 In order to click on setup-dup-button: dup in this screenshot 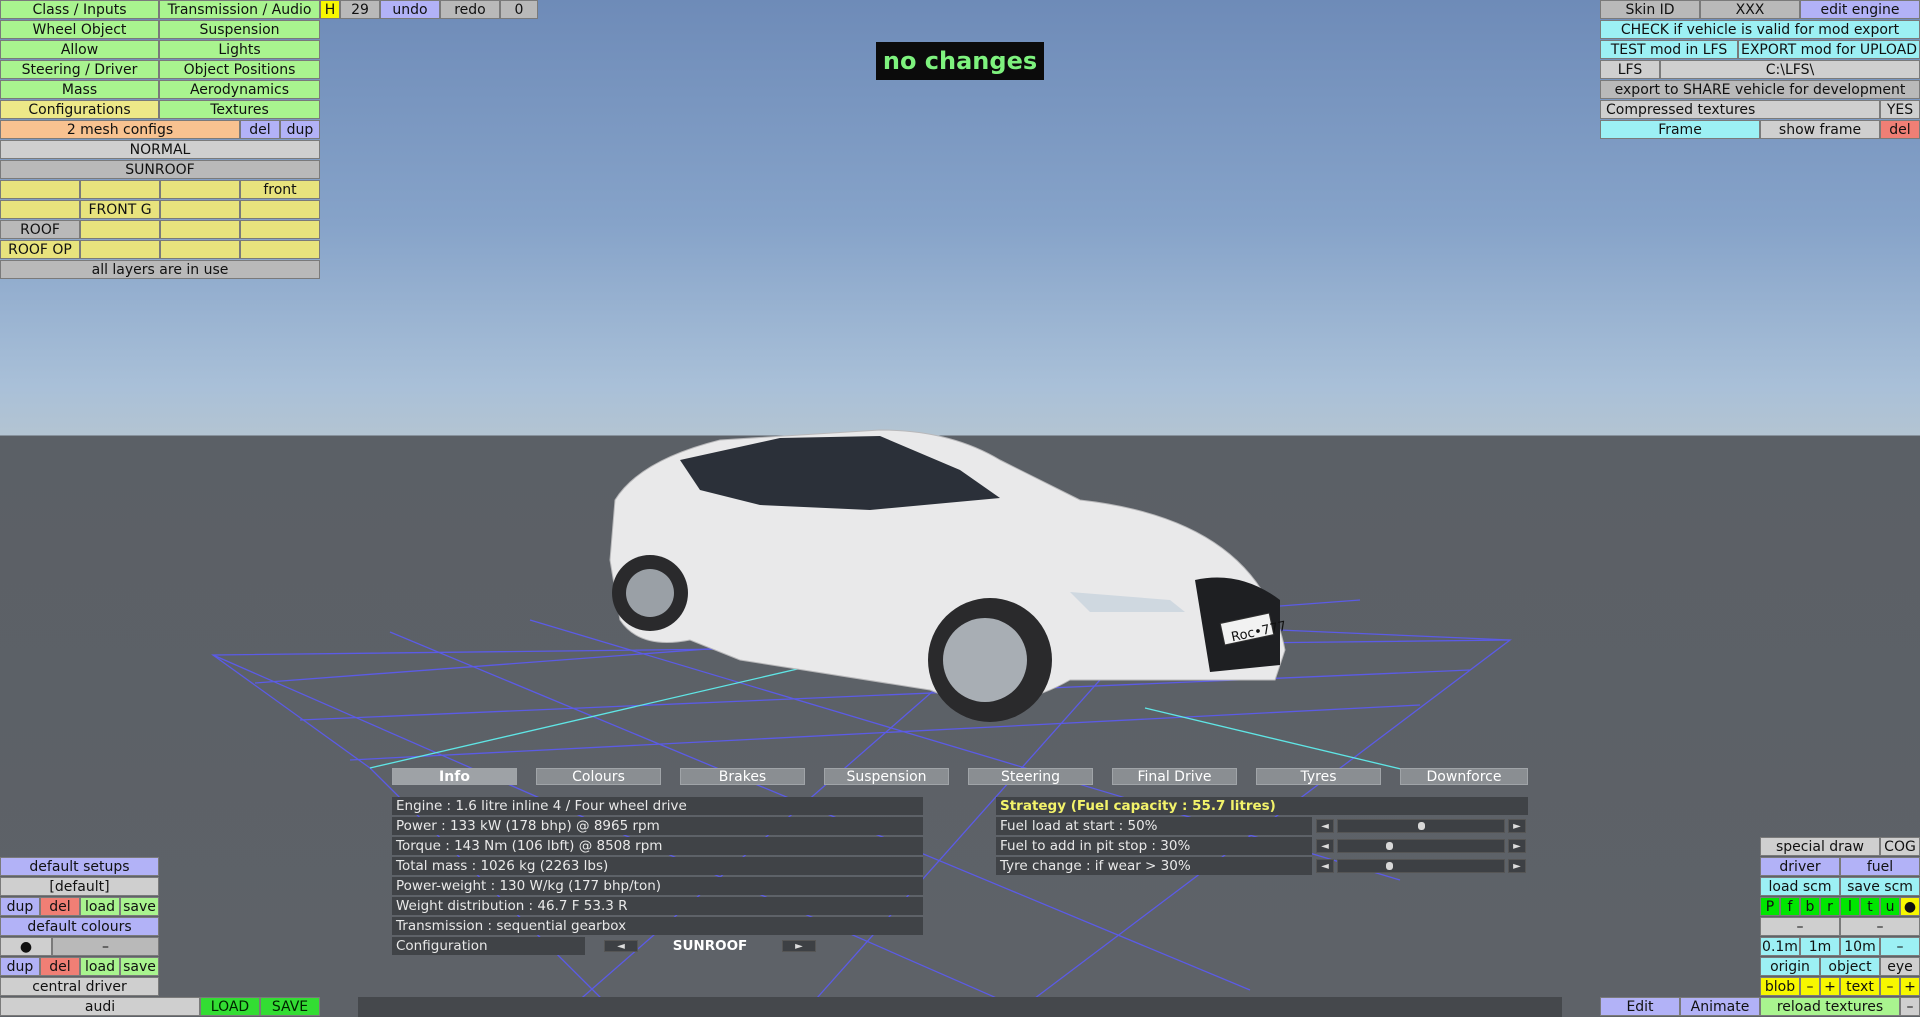, I will do `click(20, 906)`.